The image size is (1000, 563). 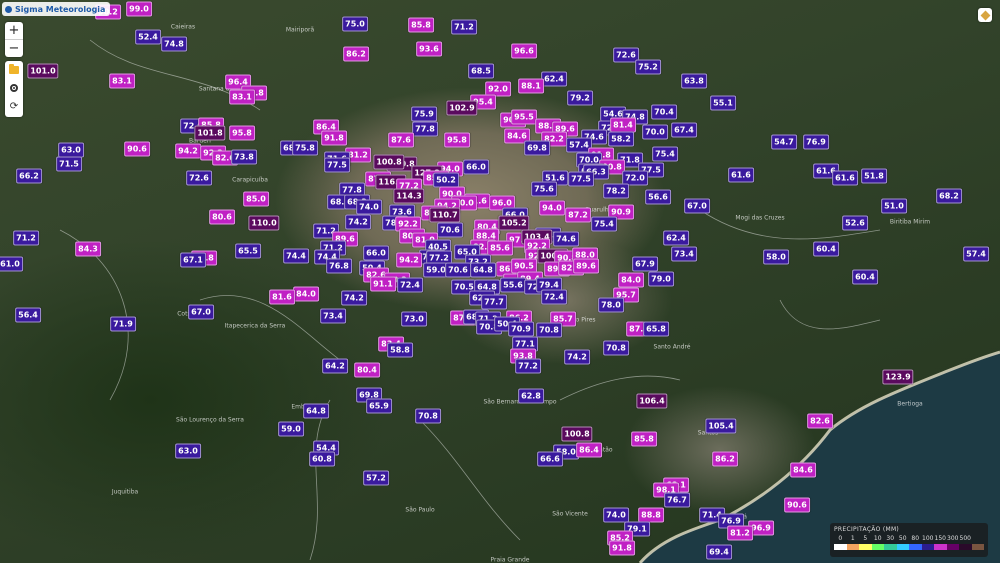 What do you see at coordinates (14, 48) in the screenshot?
I see `zoom-out-button: −` at bounding box center [14, 48].